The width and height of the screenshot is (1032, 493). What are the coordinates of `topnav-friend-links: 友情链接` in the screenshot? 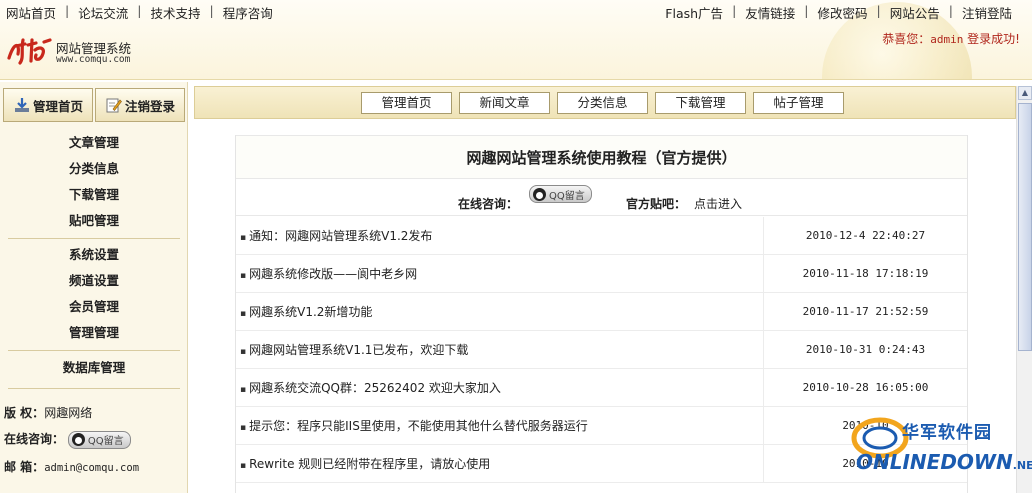 It's located at (770, 12).